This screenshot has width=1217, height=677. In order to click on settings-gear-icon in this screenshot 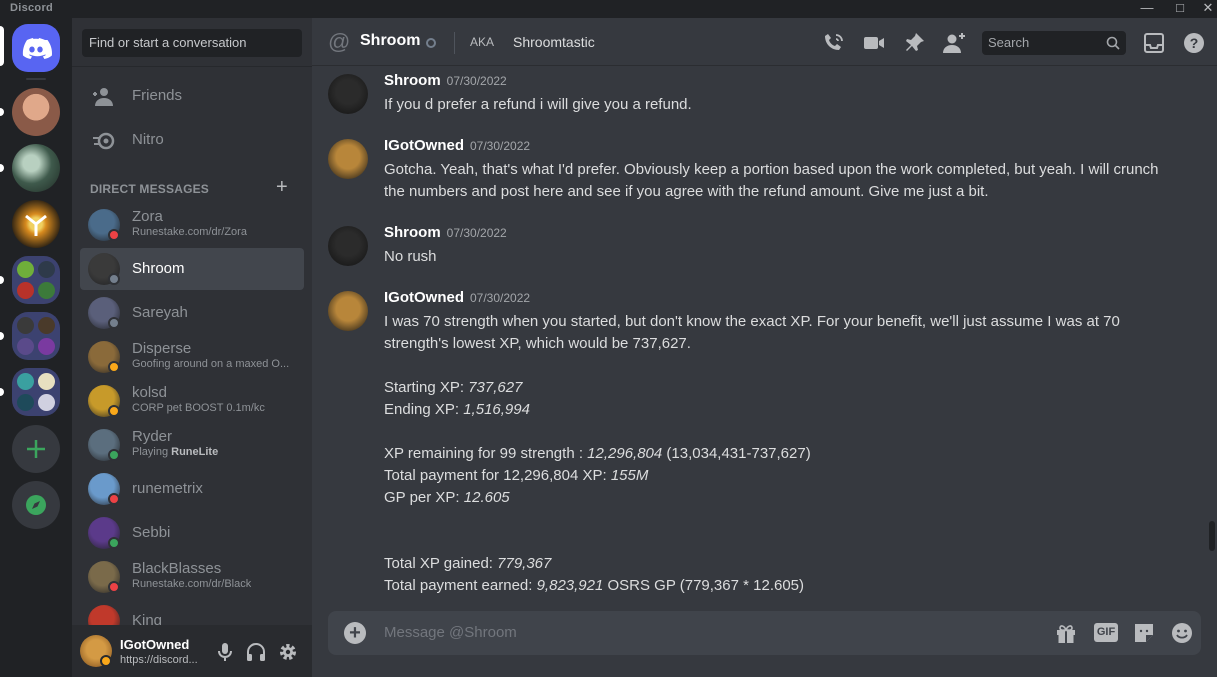, I will do `click(288, 652)`.